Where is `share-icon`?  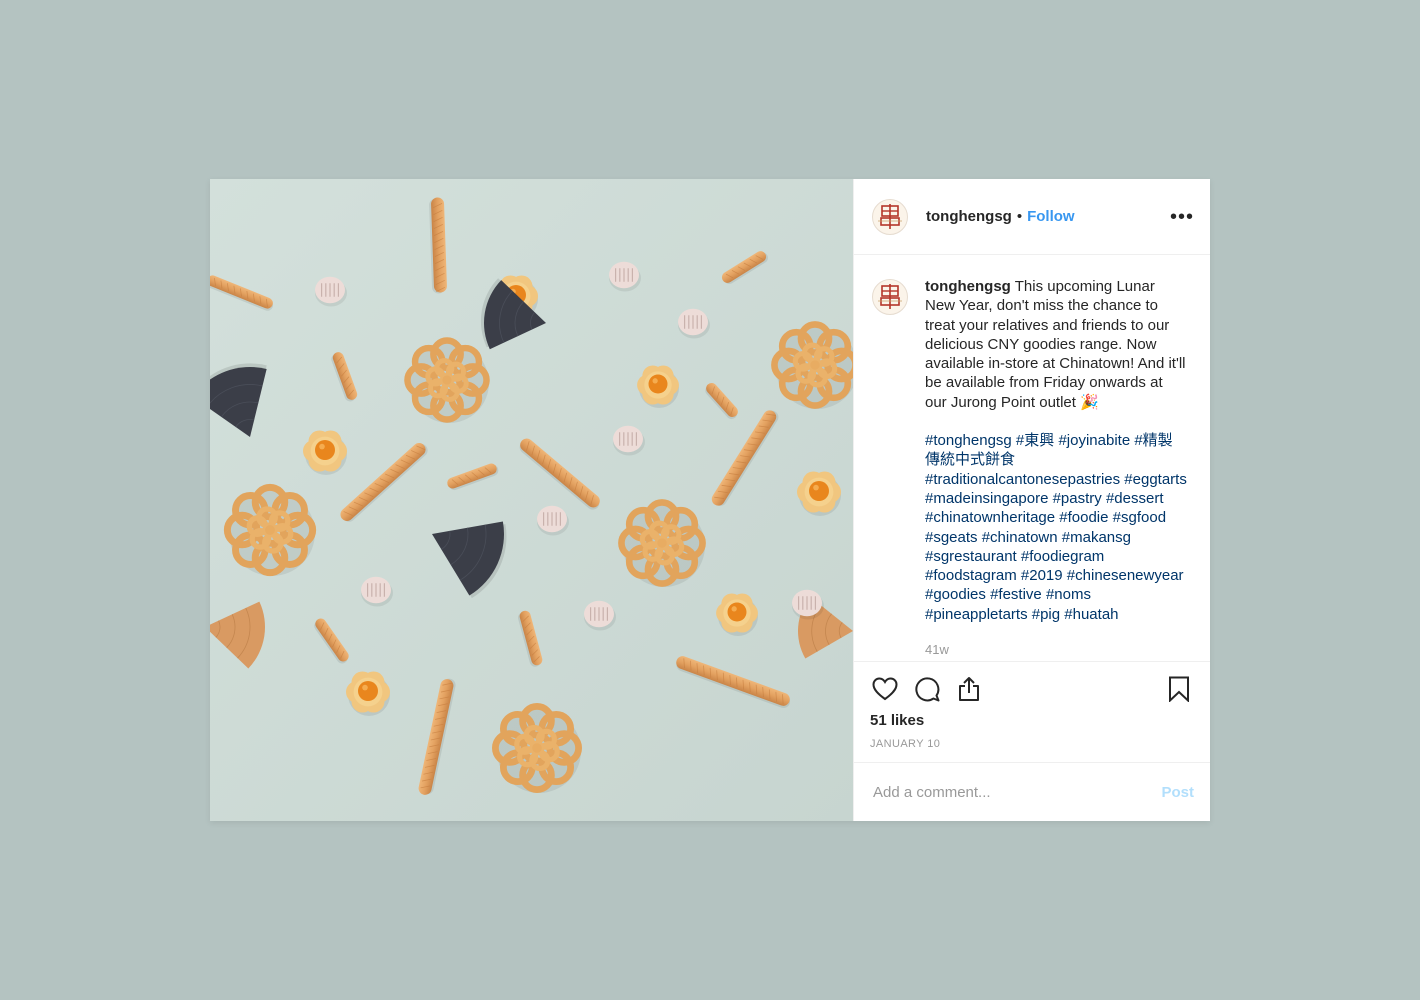
share-icon is located at coordinates (969, 689).